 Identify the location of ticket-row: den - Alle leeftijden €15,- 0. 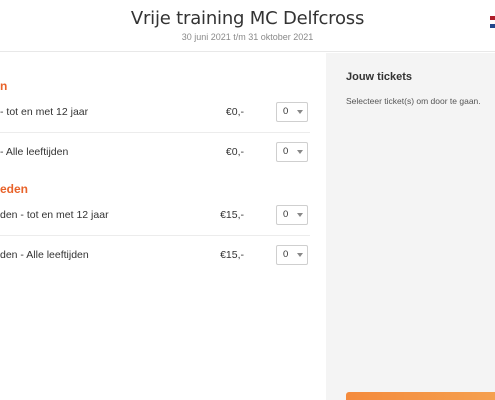
(155, 255).